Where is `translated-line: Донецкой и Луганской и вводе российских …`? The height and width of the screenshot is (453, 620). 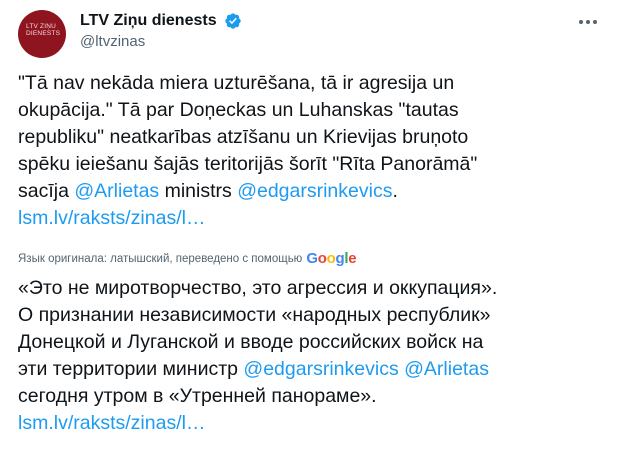
translated-line: Донецкой и Луганской и вводе российских … is located at coordinates (251, 342).